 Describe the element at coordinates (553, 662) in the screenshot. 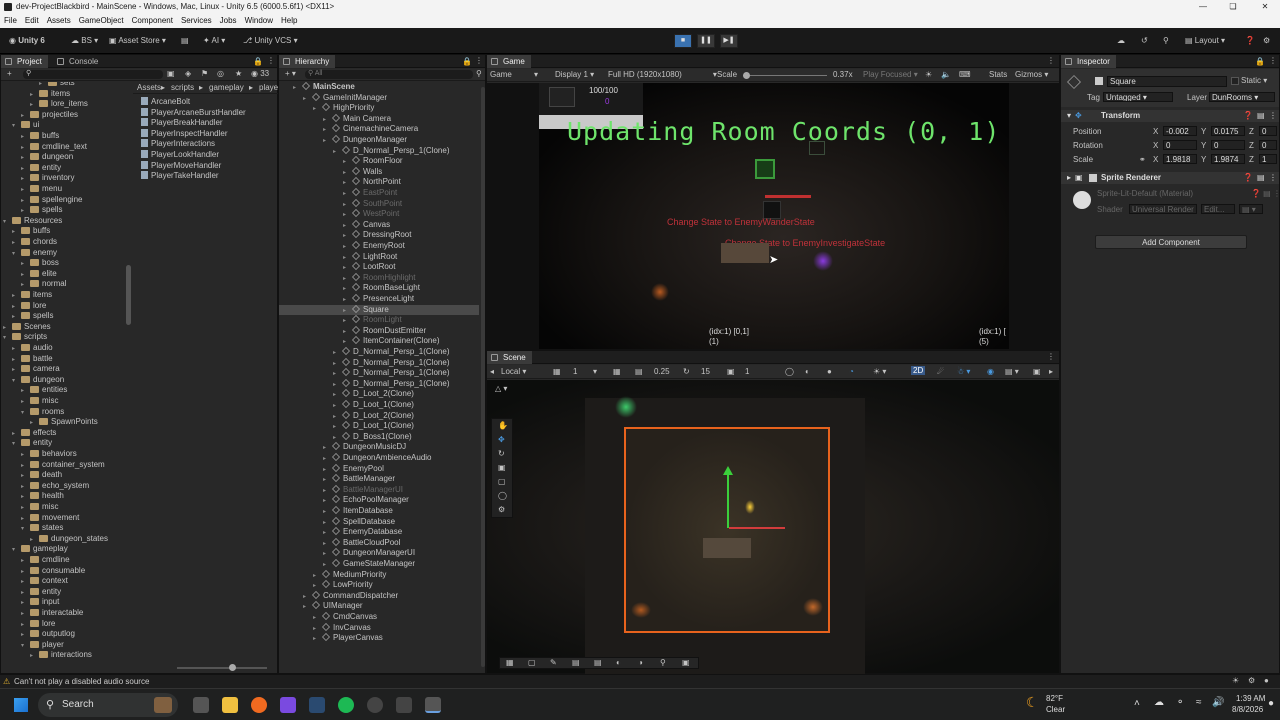

I see `brush-icon: ✎` at that location.